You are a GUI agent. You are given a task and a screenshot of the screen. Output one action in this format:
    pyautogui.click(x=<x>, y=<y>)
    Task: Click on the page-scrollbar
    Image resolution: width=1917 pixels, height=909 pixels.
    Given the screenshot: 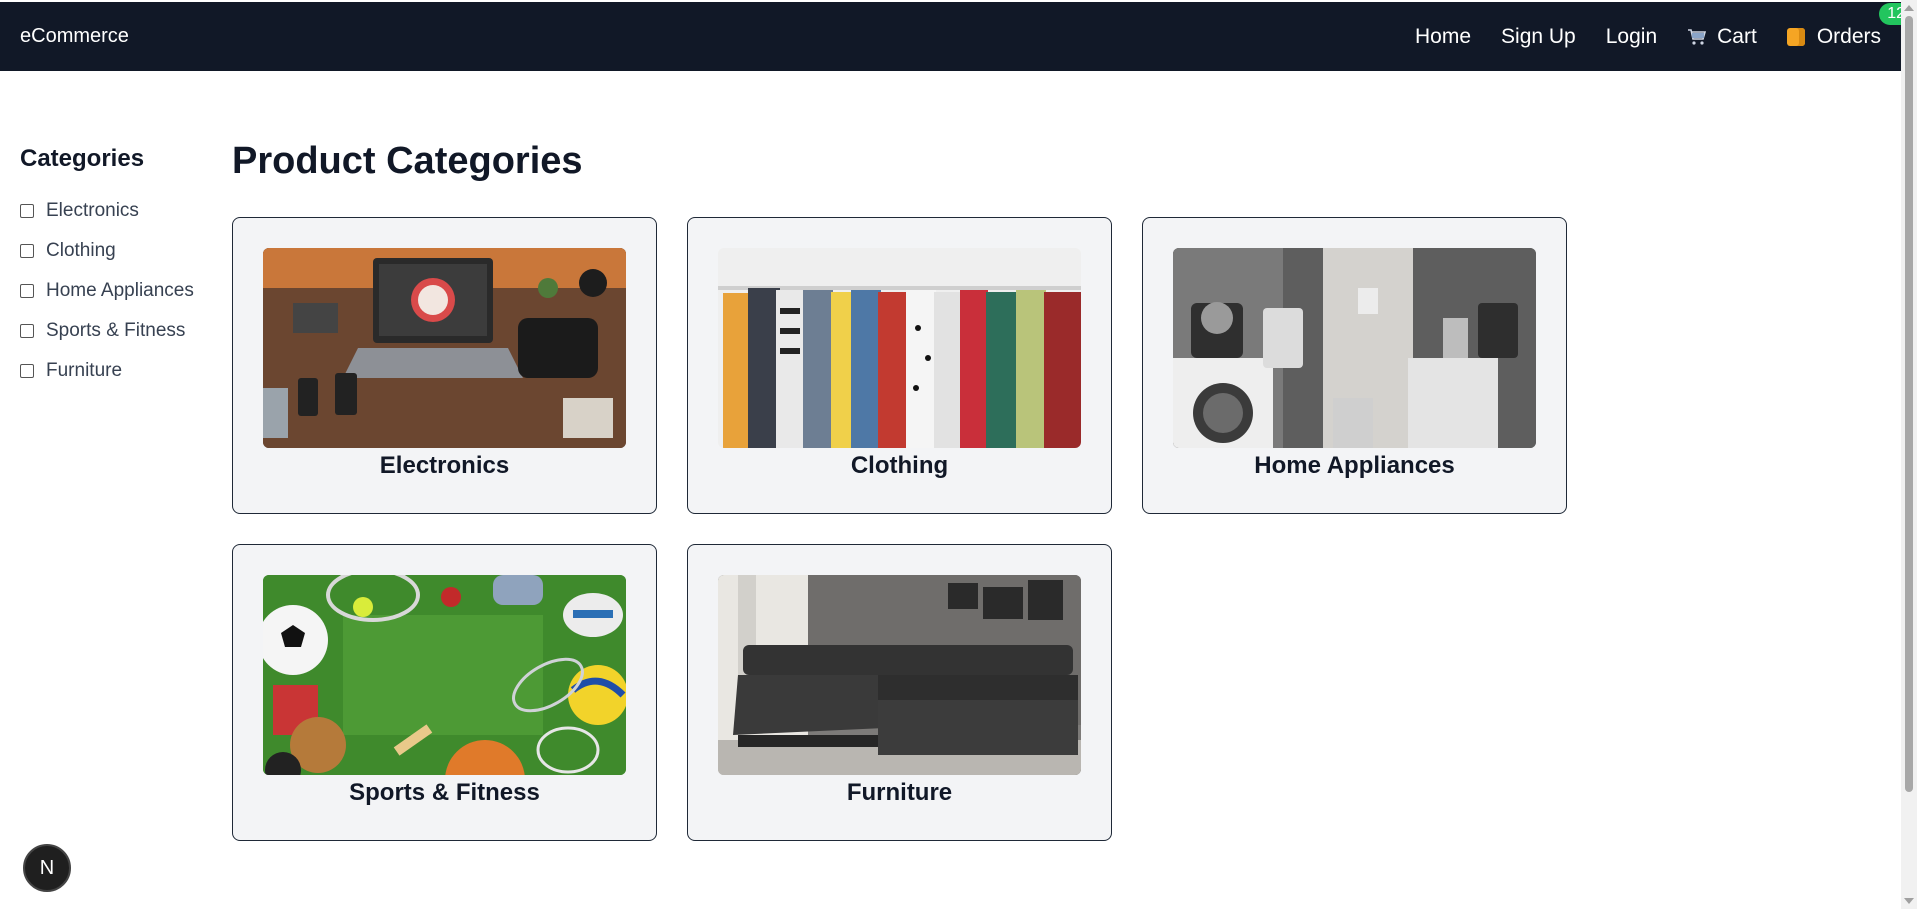 What is the action you would take?
    pyautogui.click(x=1909, y=454)
    